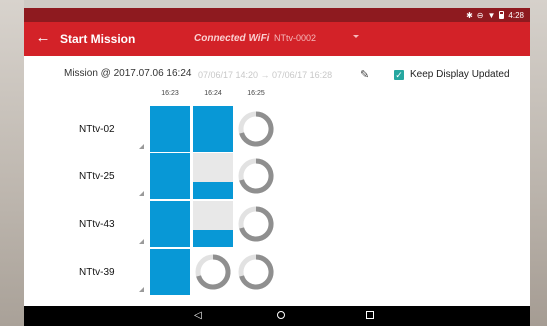 This screenshot has height=326, width=547. What do you see at coordinates (469, 15) in the screenshot?
I see `bluetooth-icon: ✱` at bounding box center [469, 15].